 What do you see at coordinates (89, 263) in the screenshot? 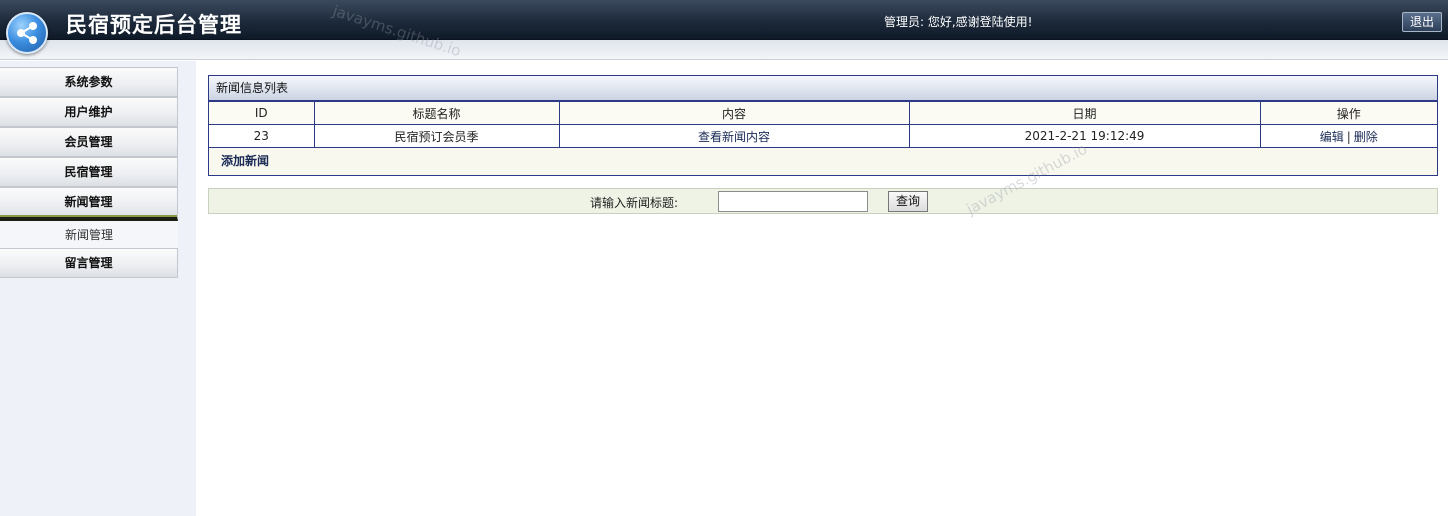
I see `sidebar-item-message-management: 留言管理` at bounding box center [89, 263].